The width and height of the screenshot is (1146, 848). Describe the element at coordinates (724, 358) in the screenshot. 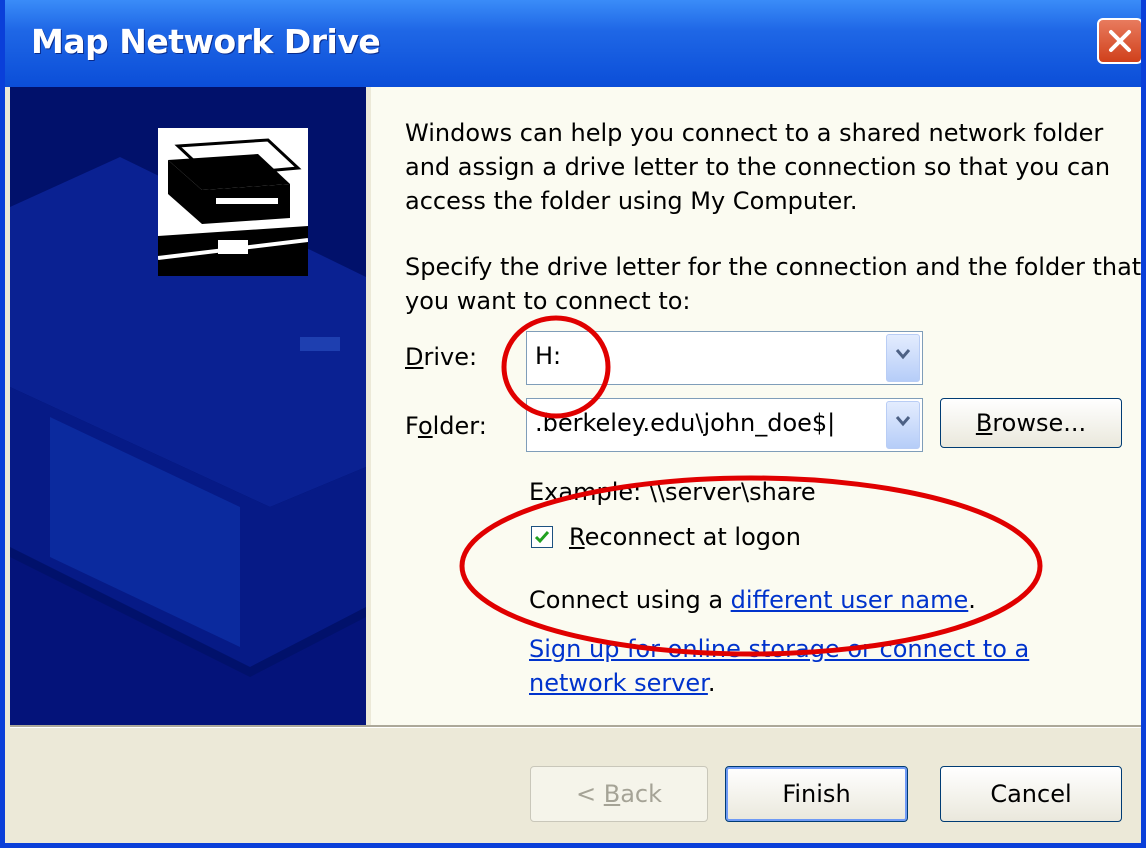

I see `drive-select: H:` at that location.